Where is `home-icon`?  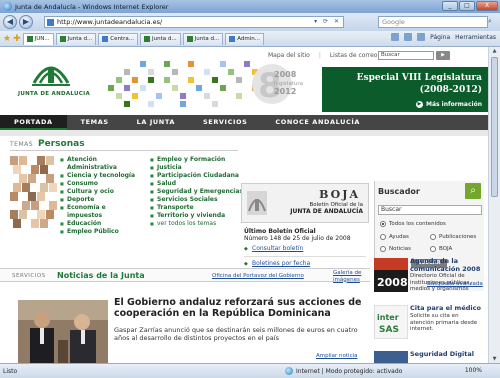 home-icon is located at coordinates (395, 37).